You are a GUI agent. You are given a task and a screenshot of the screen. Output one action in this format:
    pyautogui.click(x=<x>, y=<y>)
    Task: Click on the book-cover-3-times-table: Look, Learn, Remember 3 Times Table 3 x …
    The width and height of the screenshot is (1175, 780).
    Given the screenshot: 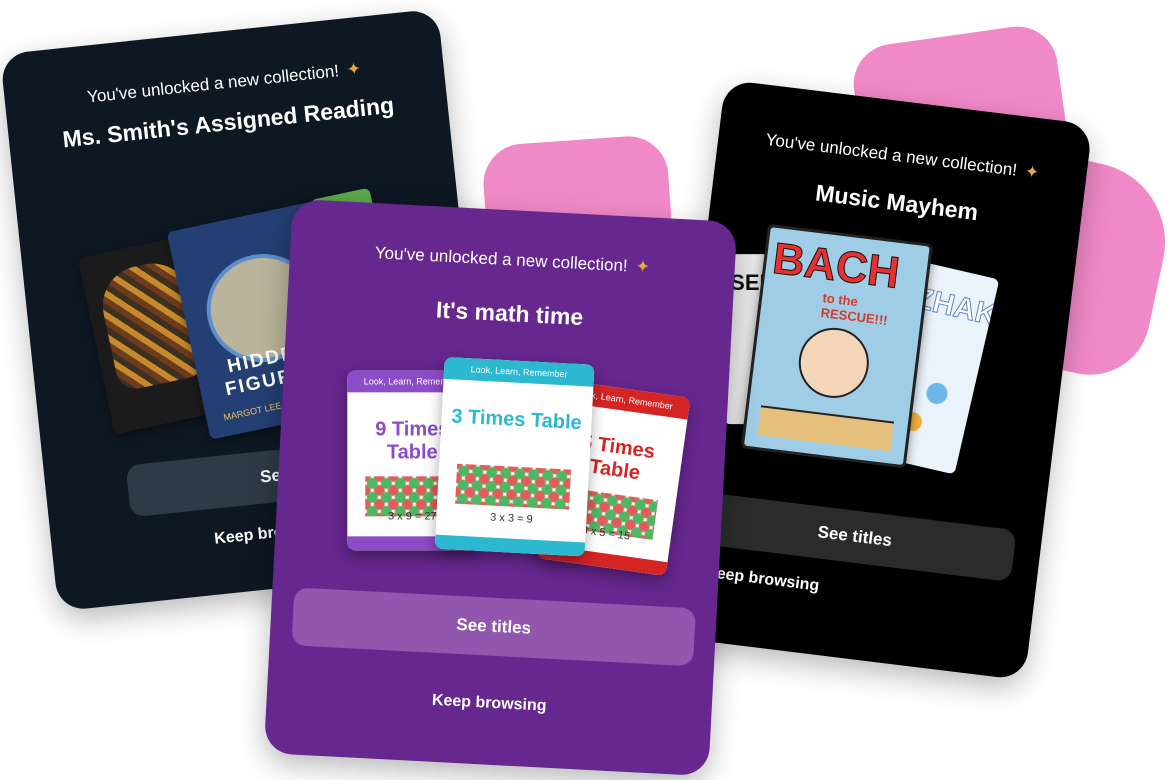 What is the action you would take?
    pyautogui.click(x=514, y=456)
    